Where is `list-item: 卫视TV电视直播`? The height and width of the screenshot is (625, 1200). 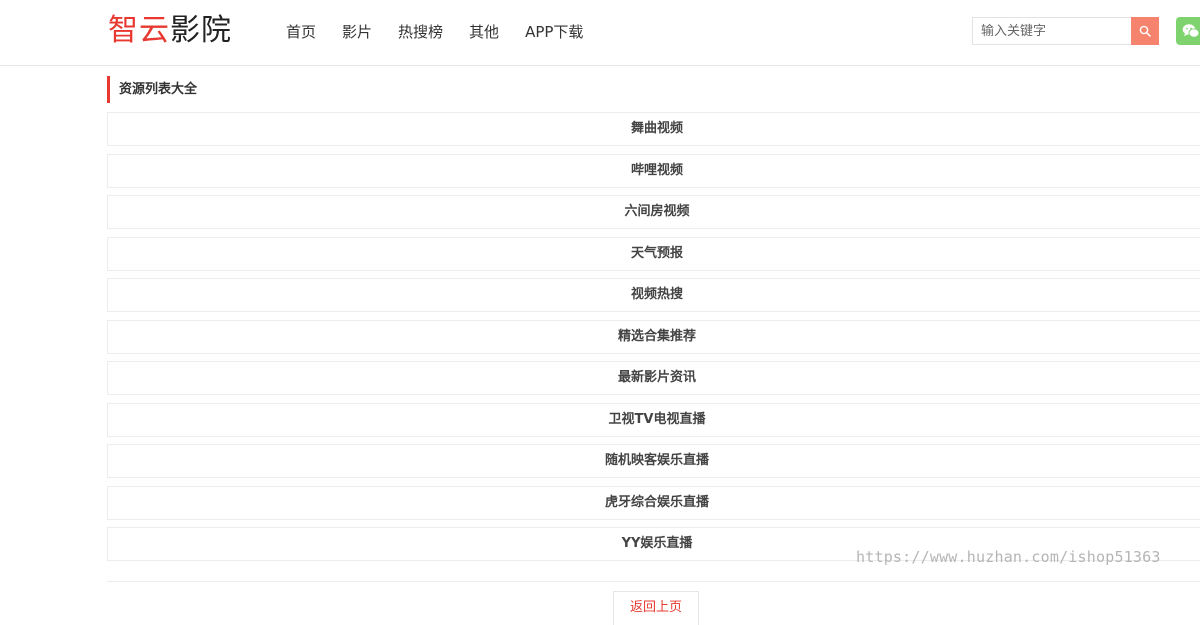 list-item: 卫视TV电视直播 is located at coordinates (653, 419).